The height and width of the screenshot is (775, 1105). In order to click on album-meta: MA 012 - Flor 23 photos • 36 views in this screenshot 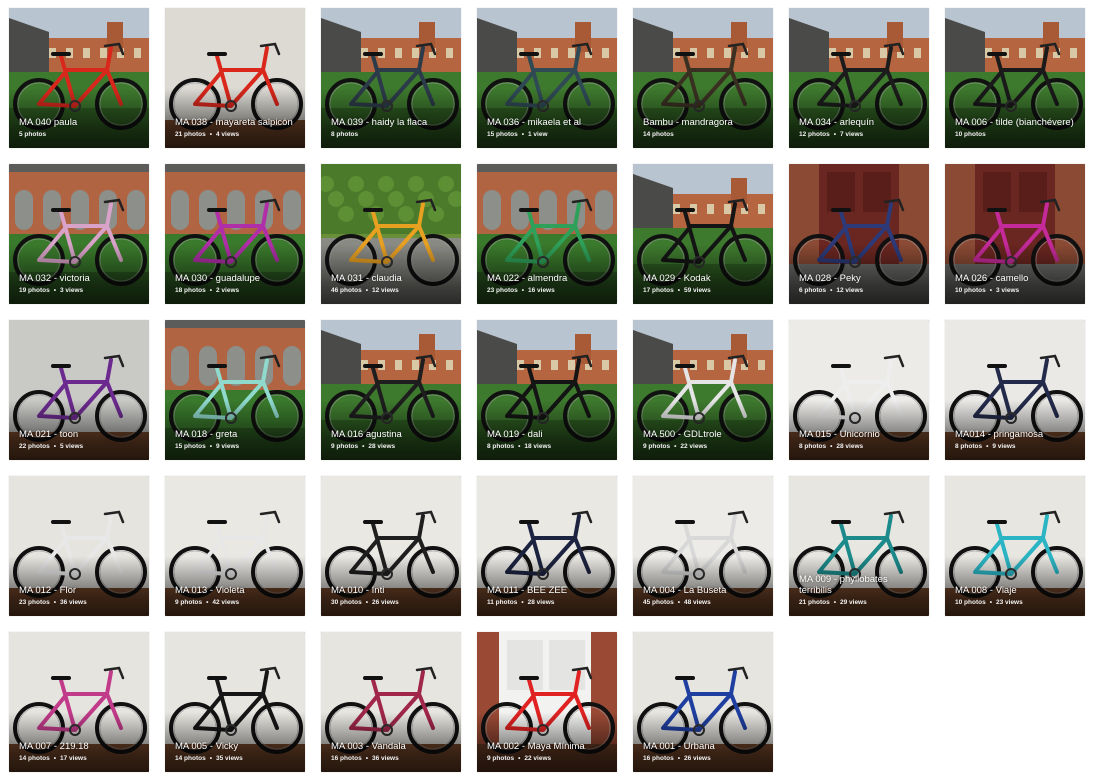, I will do `click(81, 596)`.